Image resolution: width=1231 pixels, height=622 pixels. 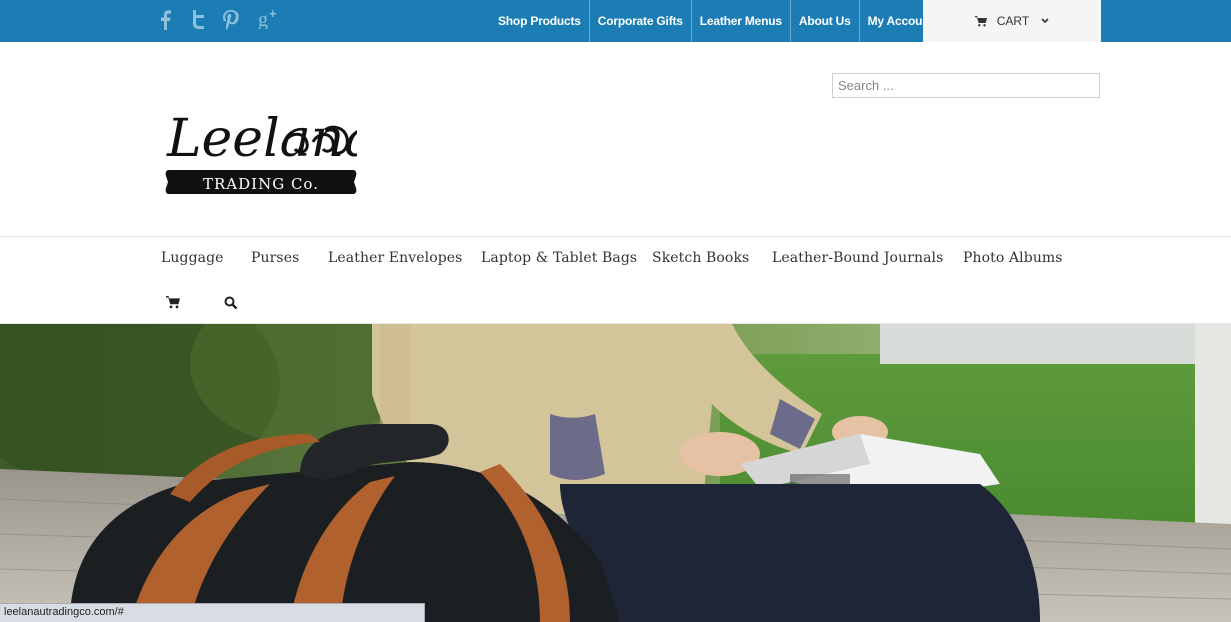 What do you see at coordinates (615, 236) in the screenshot?
I see `header-divider` at bounding box center [615, 236].